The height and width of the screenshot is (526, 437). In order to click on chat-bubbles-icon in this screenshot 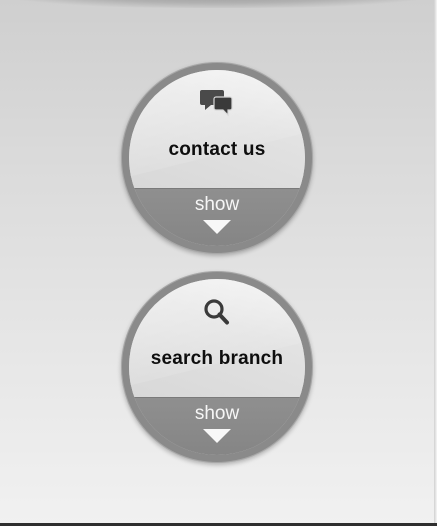, I will do `click(216, 103)`.